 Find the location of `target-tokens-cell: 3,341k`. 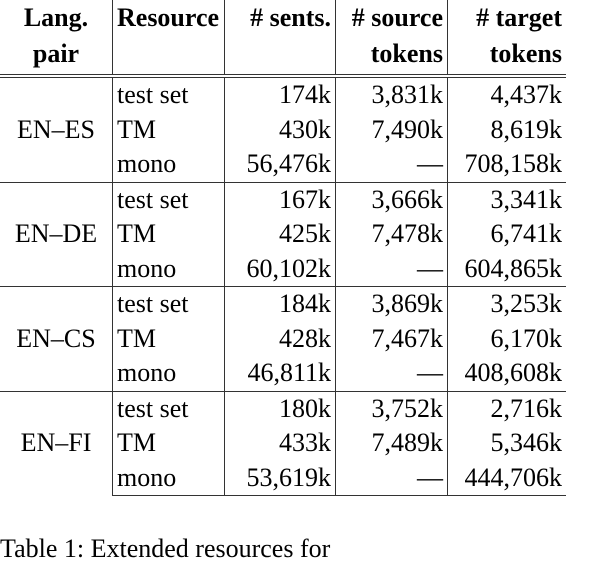

target-tokens-cell: 3,341k is located at coordinates (506, 199).